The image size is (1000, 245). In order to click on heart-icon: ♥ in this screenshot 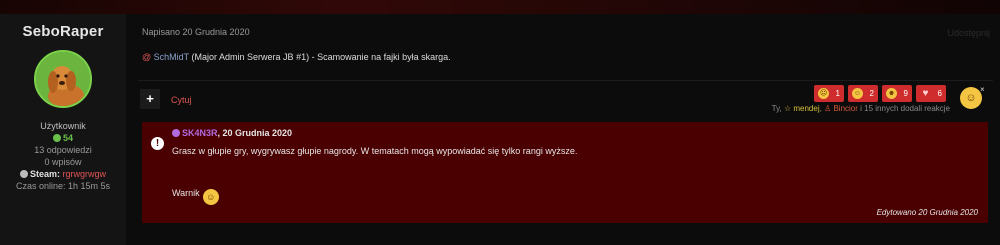, I will do `click(925, 93)`.